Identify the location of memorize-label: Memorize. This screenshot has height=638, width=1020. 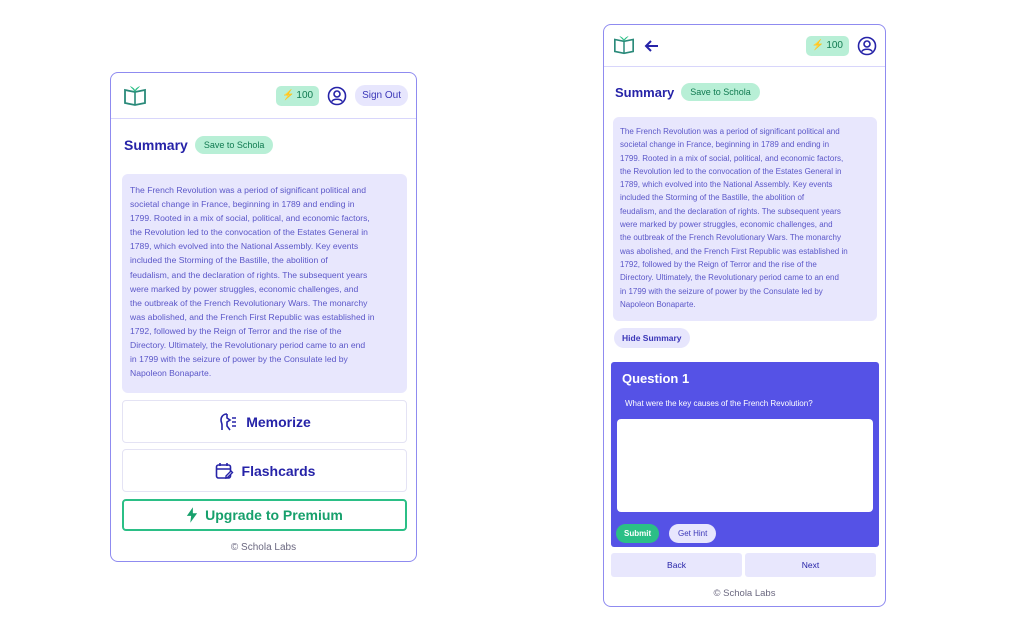
(278, 421).